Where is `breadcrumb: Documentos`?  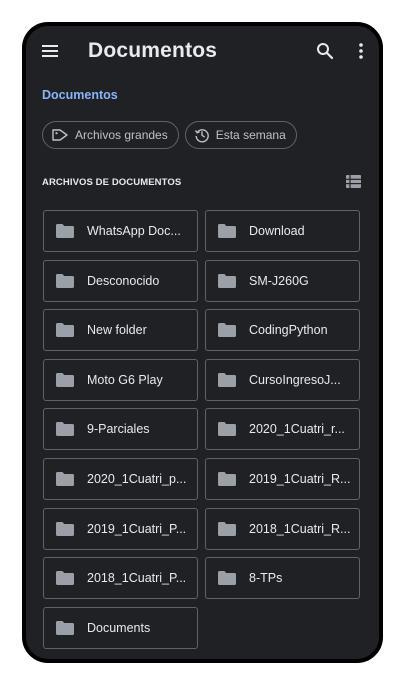 breadcrumb: Documentos is located at coordinates (80, 95).